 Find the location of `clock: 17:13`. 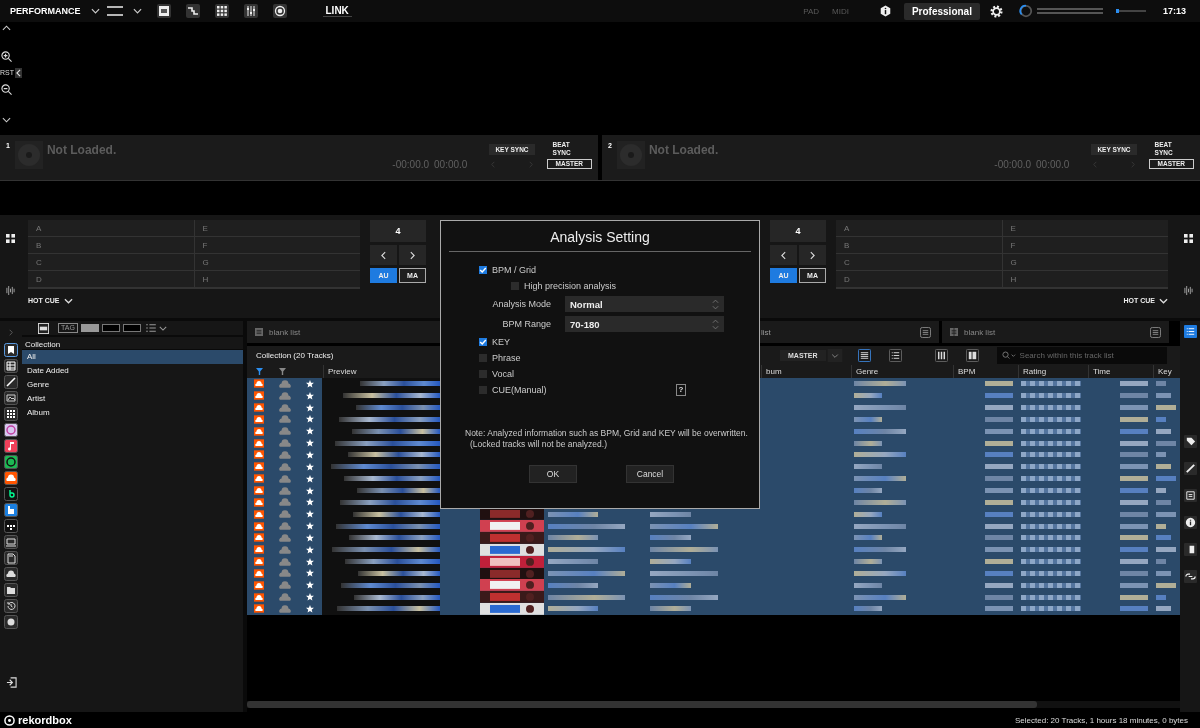

clock: 17:13 is located at coordinates (1174, 11).